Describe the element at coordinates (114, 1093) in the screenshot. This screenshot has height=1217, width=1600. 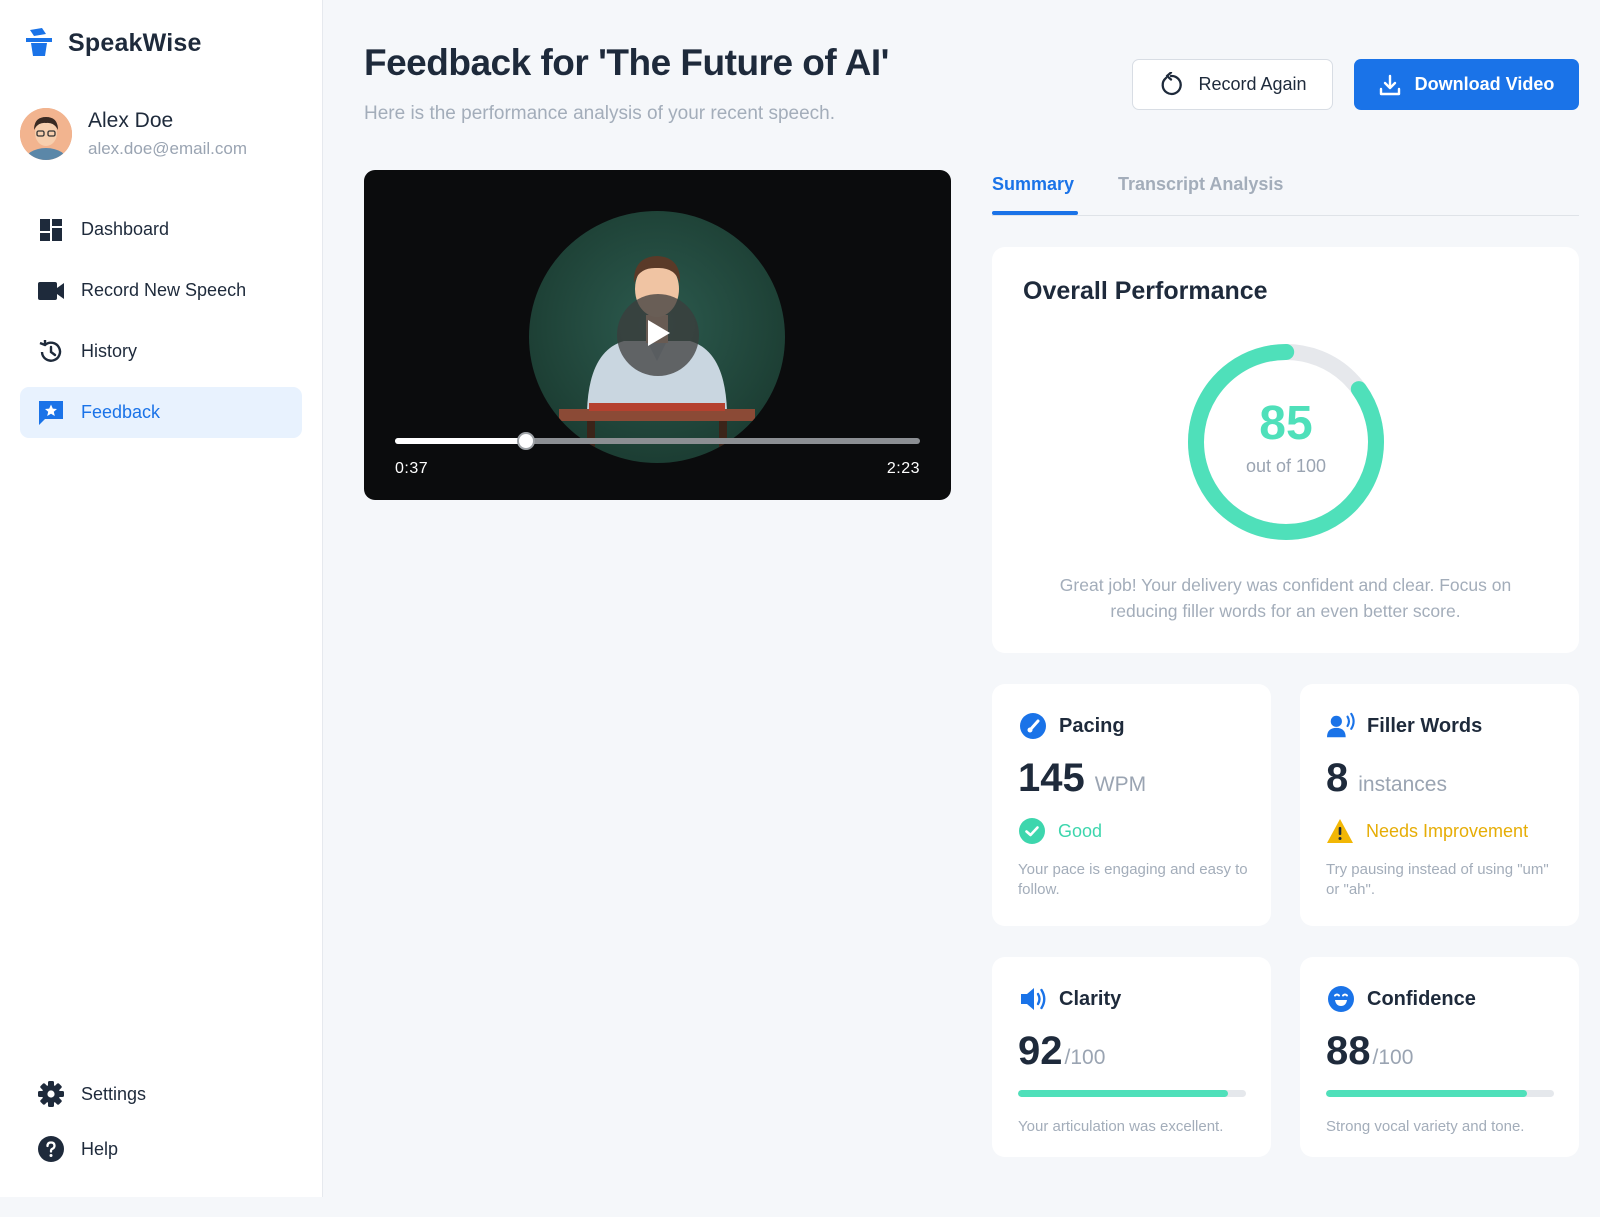
I see `sidebar-item-label: Settings` at that location.